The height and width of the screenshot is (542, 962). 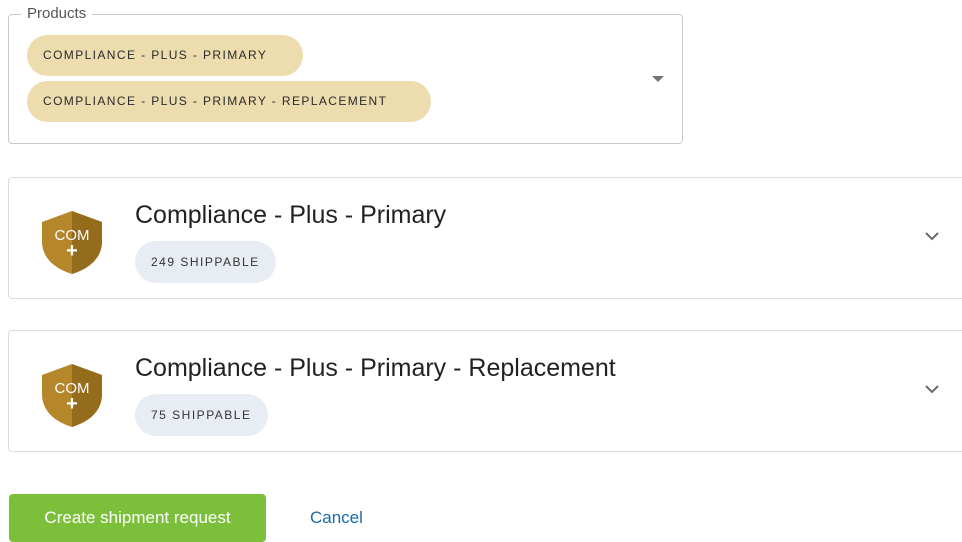 I want to click on cancel-link: Cancel, so click(x=336, y=518).